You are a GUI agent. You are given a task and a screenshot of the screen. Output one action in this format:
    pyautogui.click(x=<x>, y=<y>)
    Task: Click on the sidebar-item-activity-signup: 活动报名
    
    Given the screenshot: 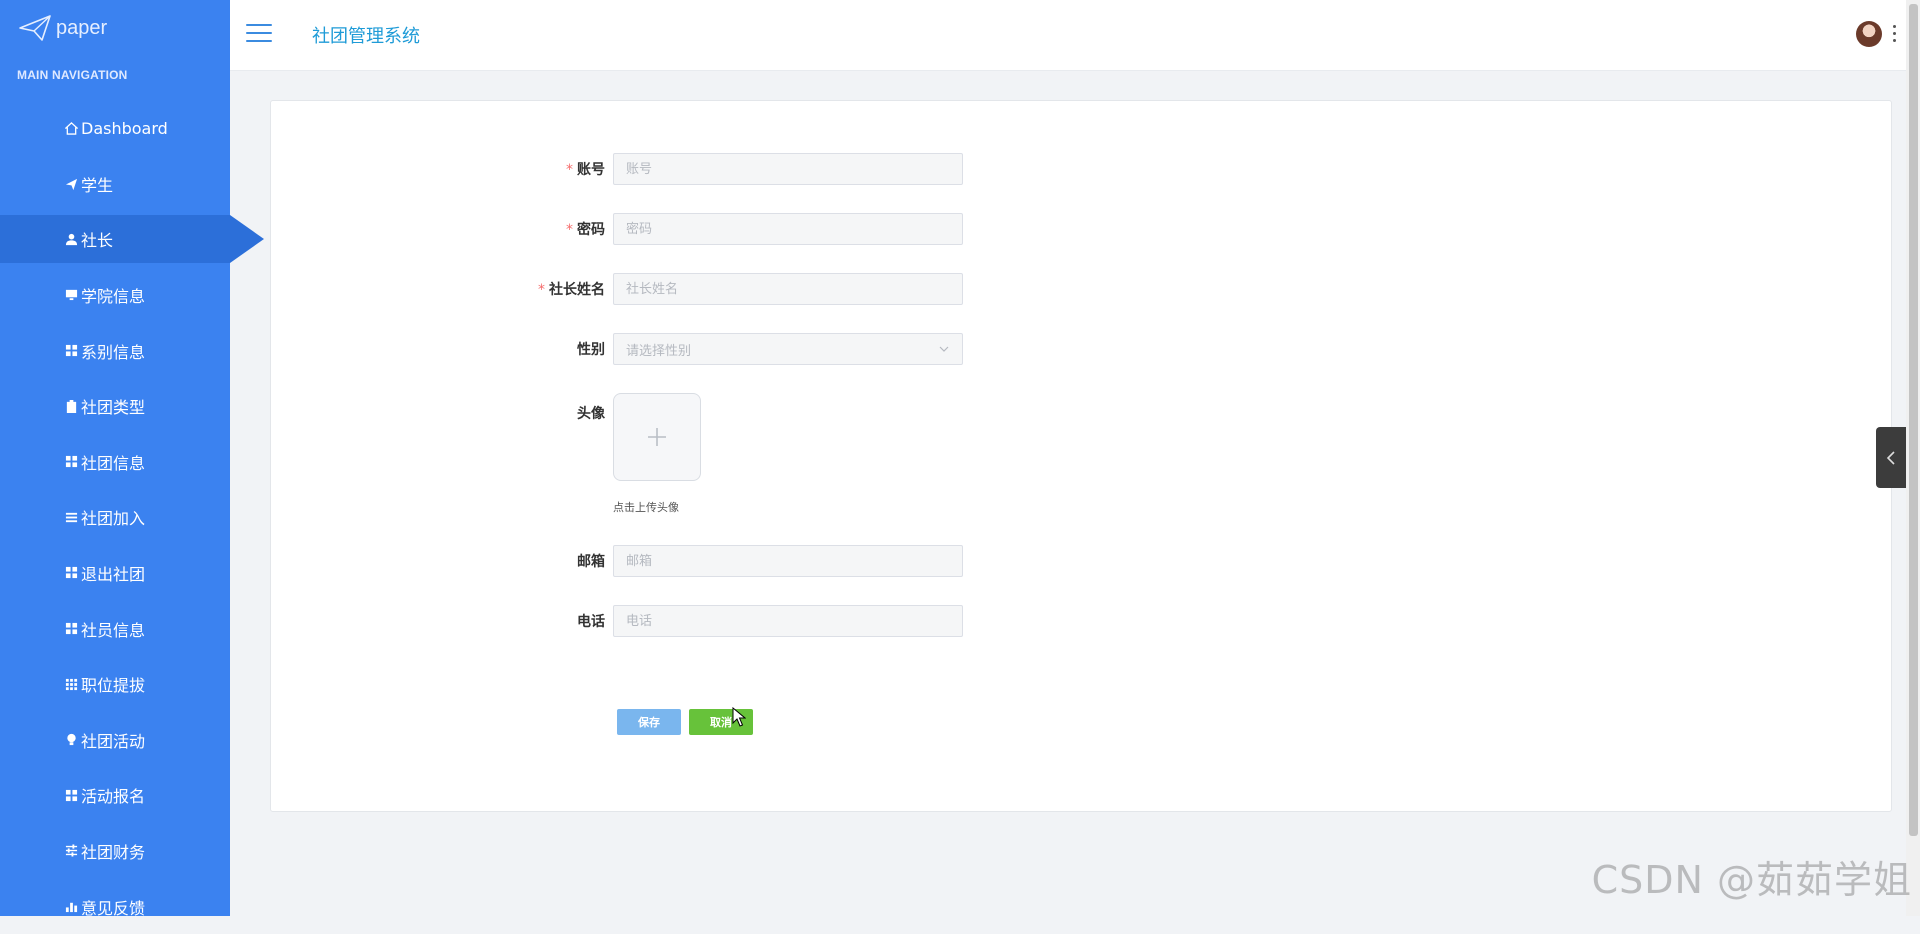 What is the action you would take?
    pyautogui.click(x=115, y=796)
    